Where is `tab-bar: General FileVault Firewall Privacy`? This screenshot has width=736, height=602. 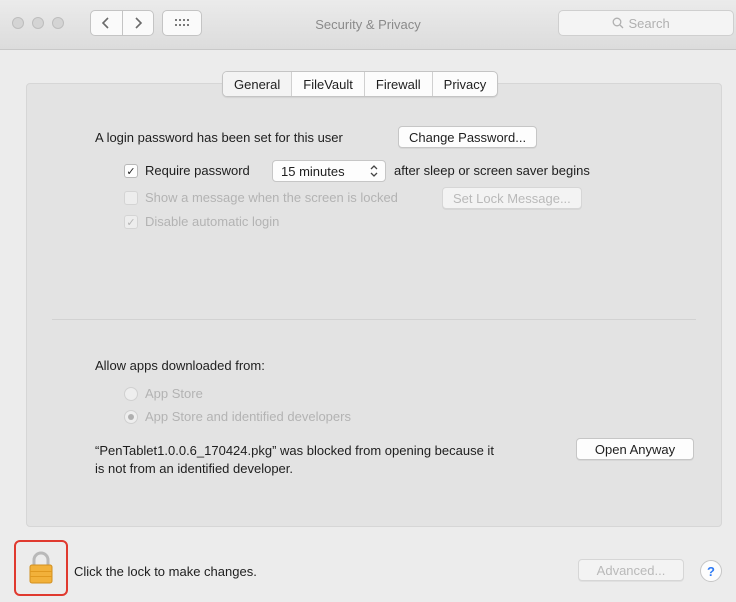 tab-bar: General FileVault Firewall Privacy is located at coordinates (360, 84).